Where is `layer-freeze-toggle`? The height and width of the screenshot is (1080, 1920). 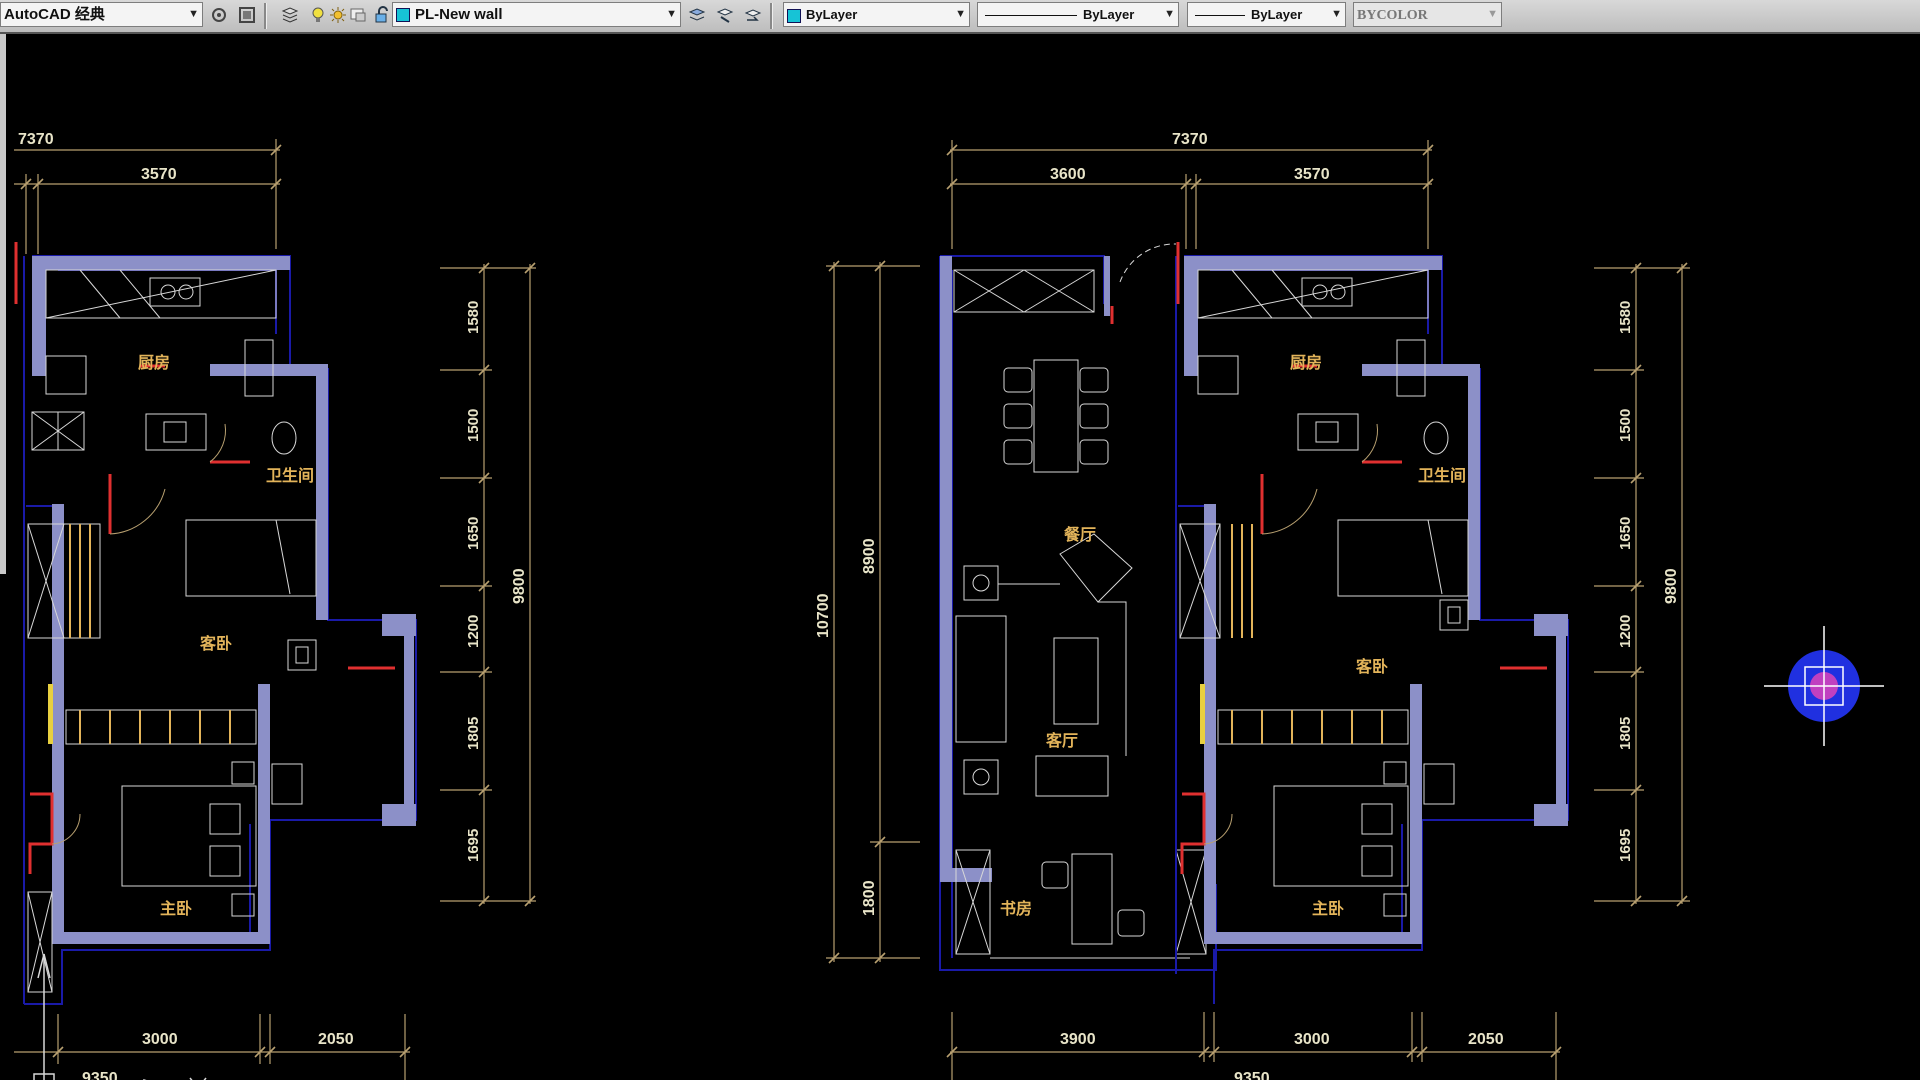
layer-freeze-toggle is located at coordinates (338, 15).